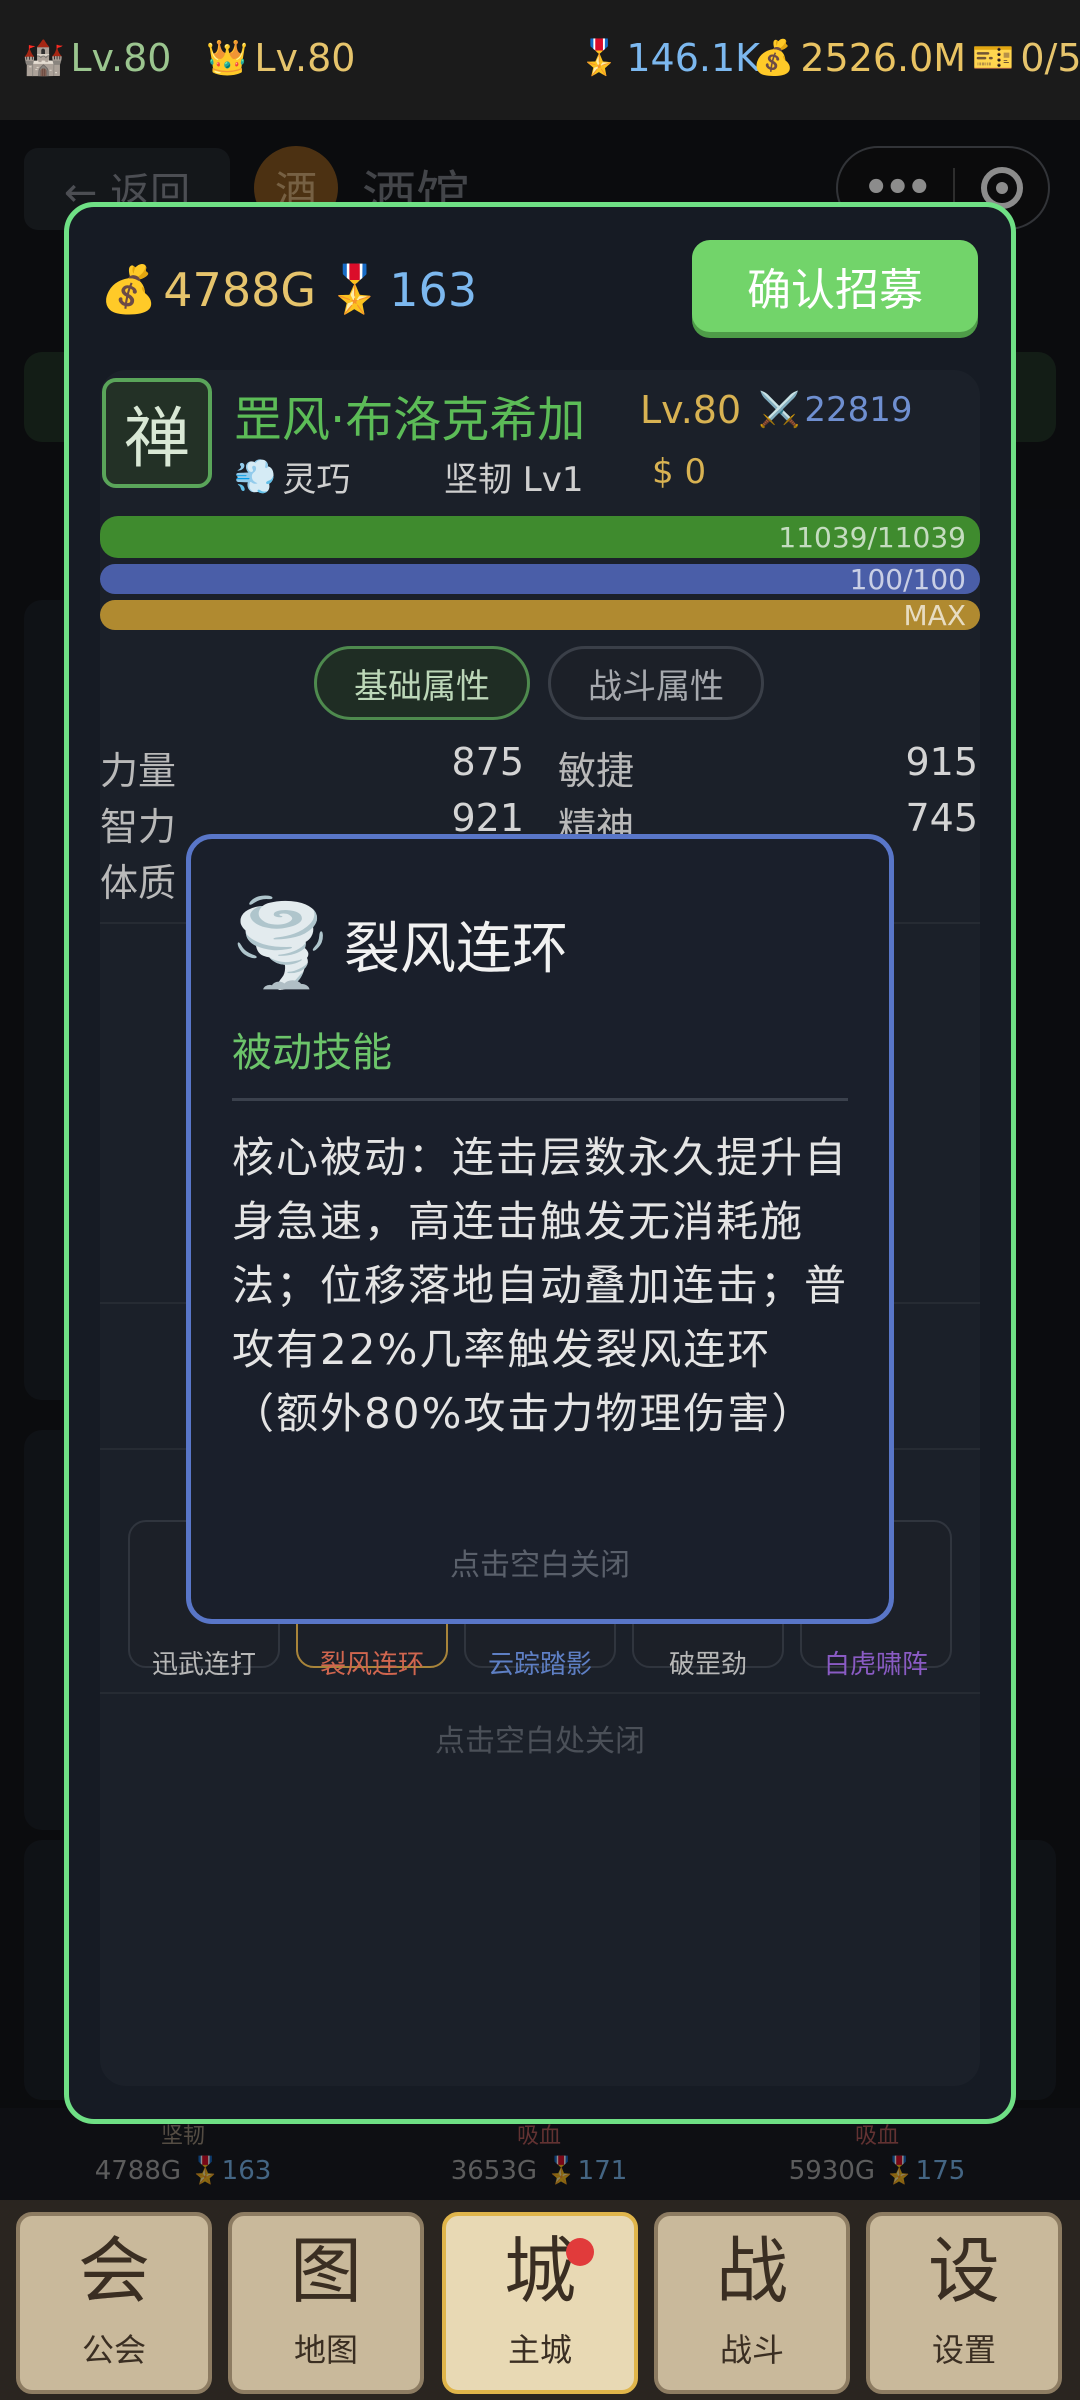 The height and width of the screenshot is (2400, 1080). What do you see at coordinates (540, 537) in the screenshot?
I see `hp-bar: 11039/11039` at bounding box center [540, 537].